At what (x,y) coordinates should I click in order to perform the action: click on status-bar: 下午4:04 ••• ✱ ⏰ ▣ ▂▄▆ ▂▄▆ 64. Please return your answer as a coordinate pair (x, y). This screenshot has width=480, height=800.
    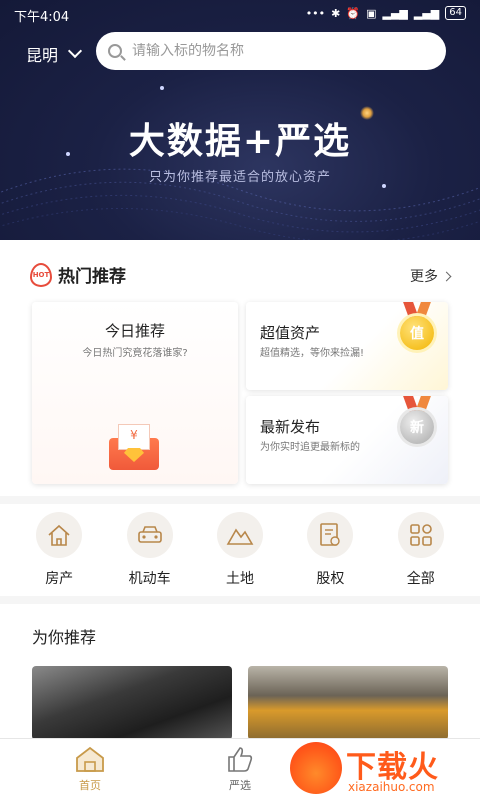
    Looking at the image, I should click on (240, 14).